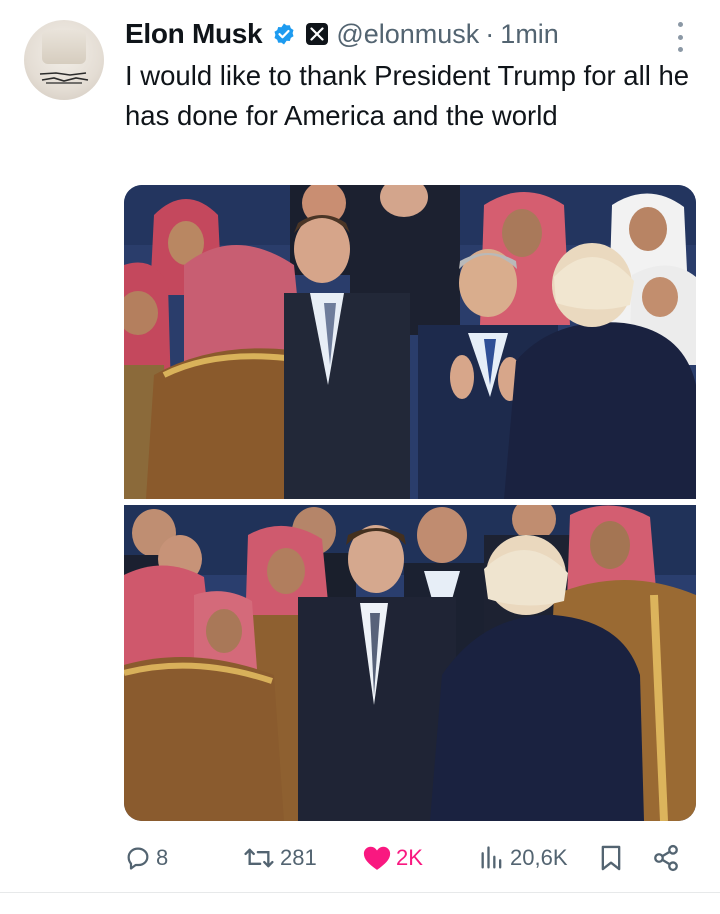  Describe the element at coordinates (194, 34) in the screenshot. I see `author-name: Elon Musk` at that location.